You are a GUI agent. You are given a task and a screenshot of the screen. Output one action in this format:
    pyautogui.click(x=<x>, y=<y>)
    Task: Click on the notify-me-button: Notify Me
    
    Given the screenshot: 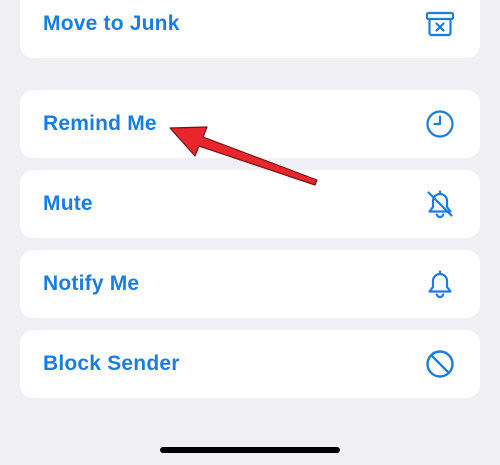 What is the action you would take?
    pyautogui.click(x=250, y=284)
    